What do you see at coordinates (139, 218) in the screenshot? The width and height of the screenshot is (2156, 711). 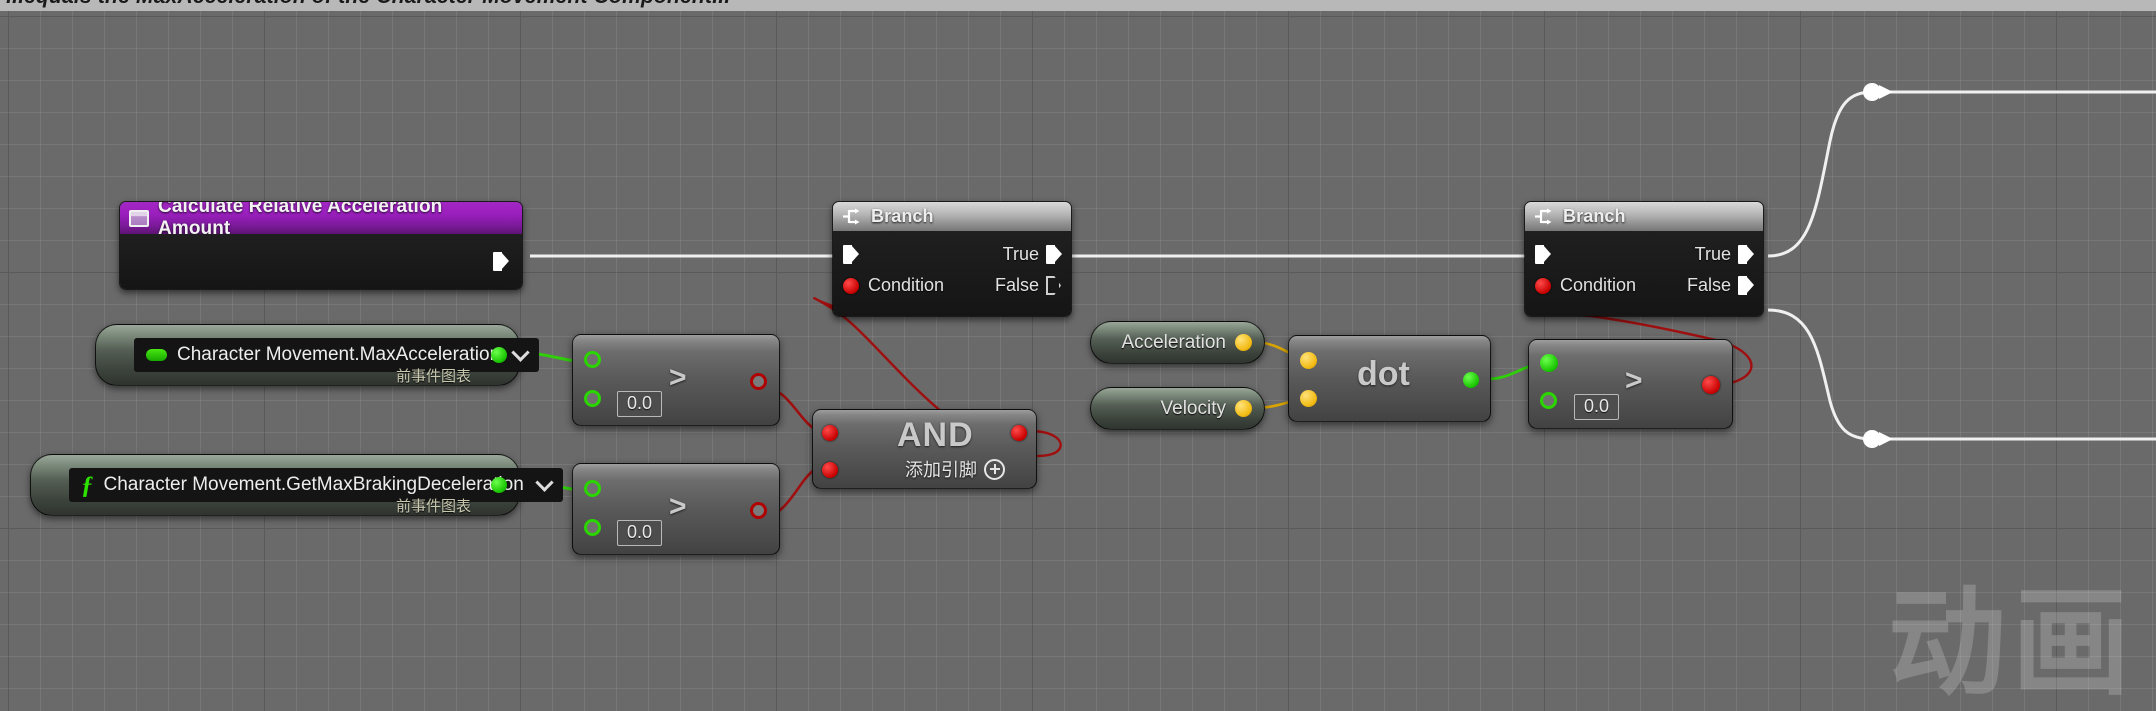 I see `material-swatch-icon` at bounding box center [139, 218].